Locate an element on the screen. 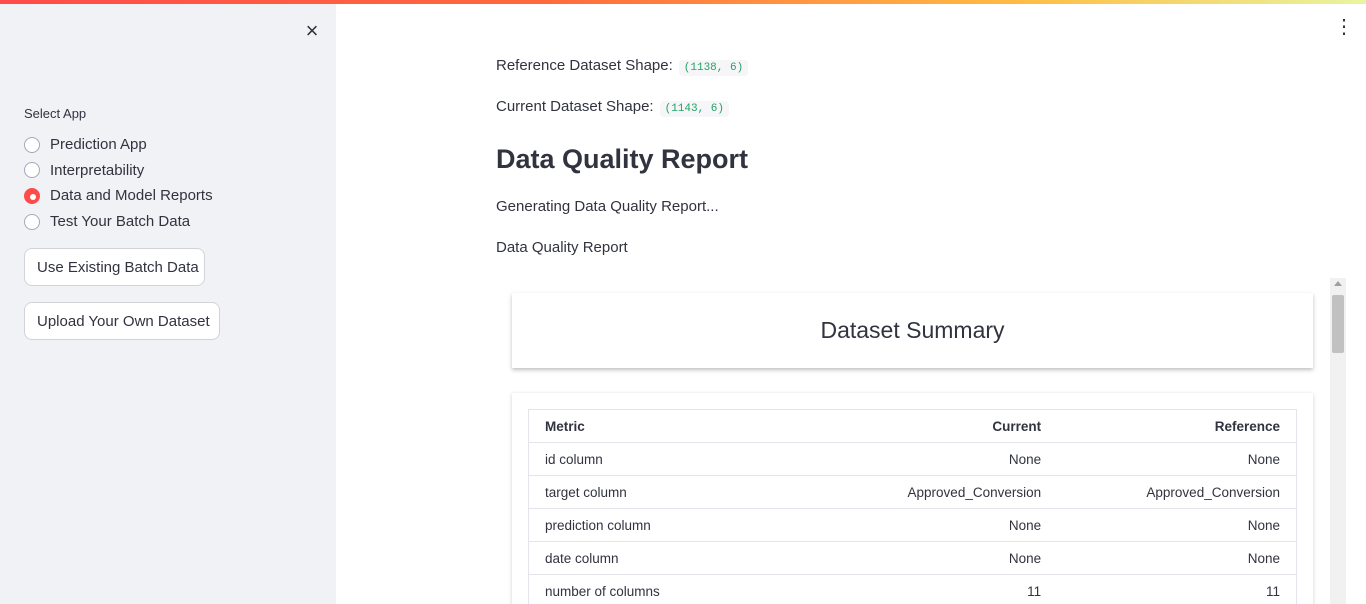 This screenshot has width=1366, height=604. radio-label: Test Your Batch Data is located at coordinates (120, 222).